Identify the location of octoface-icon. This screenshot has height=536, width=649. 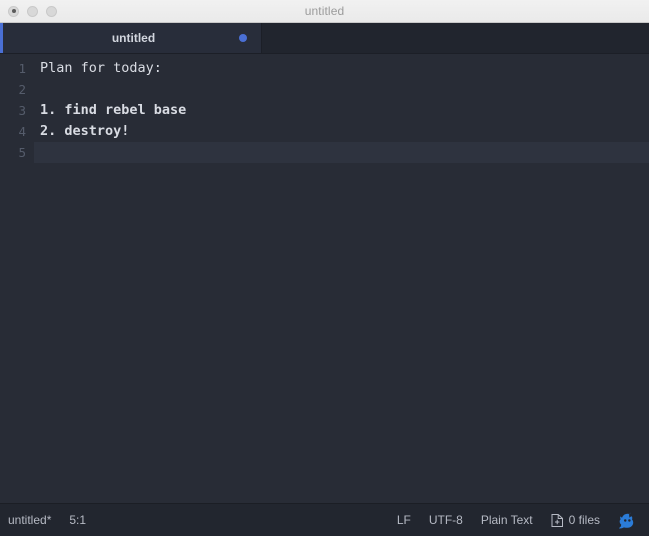
(626, 520).